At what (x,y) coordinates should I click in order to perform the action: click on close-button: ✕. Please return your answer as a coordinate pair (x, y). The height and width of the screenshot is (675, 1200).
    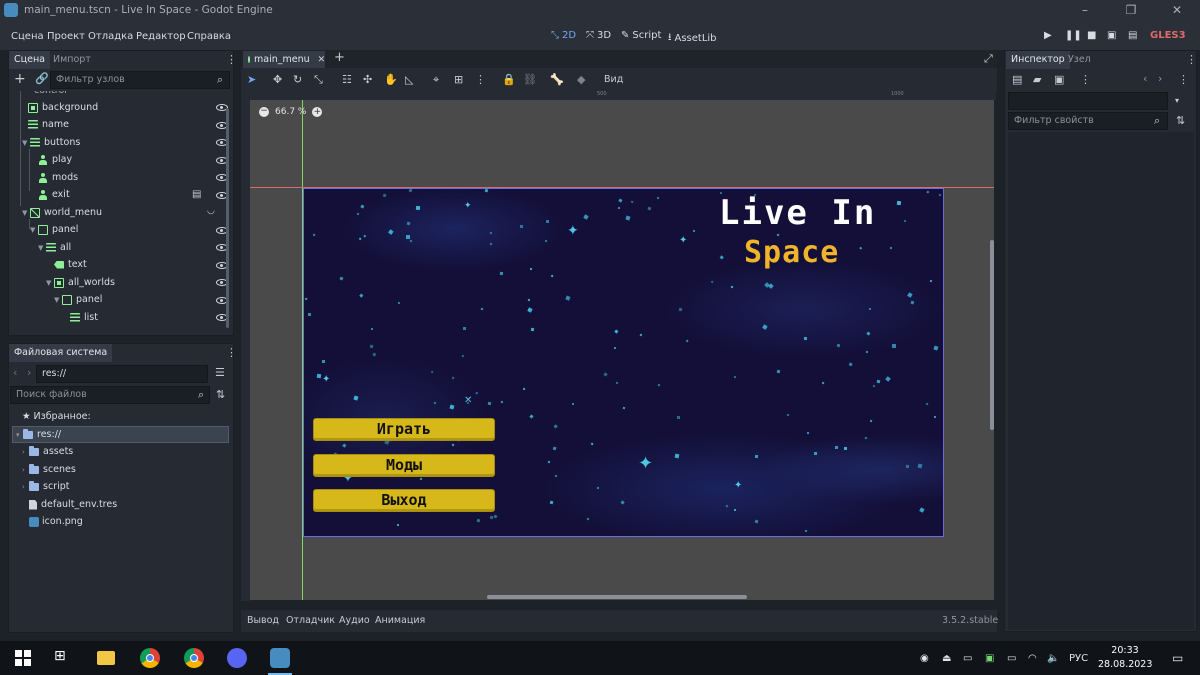
    Looking at the image, I should click on (1177, 10).